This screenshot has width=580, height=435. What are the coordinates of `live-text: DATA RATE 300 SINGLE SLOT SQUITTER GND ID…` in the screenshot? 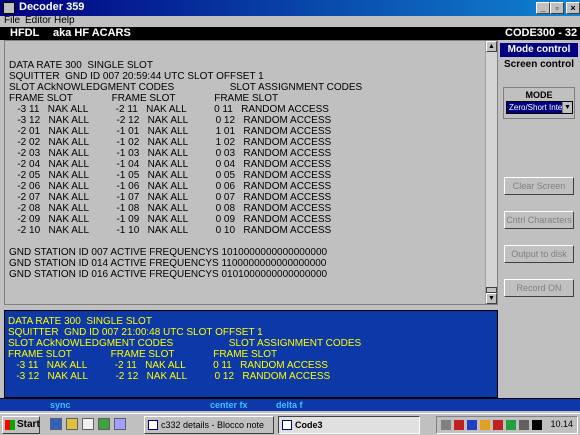 It's located at (184, 349).